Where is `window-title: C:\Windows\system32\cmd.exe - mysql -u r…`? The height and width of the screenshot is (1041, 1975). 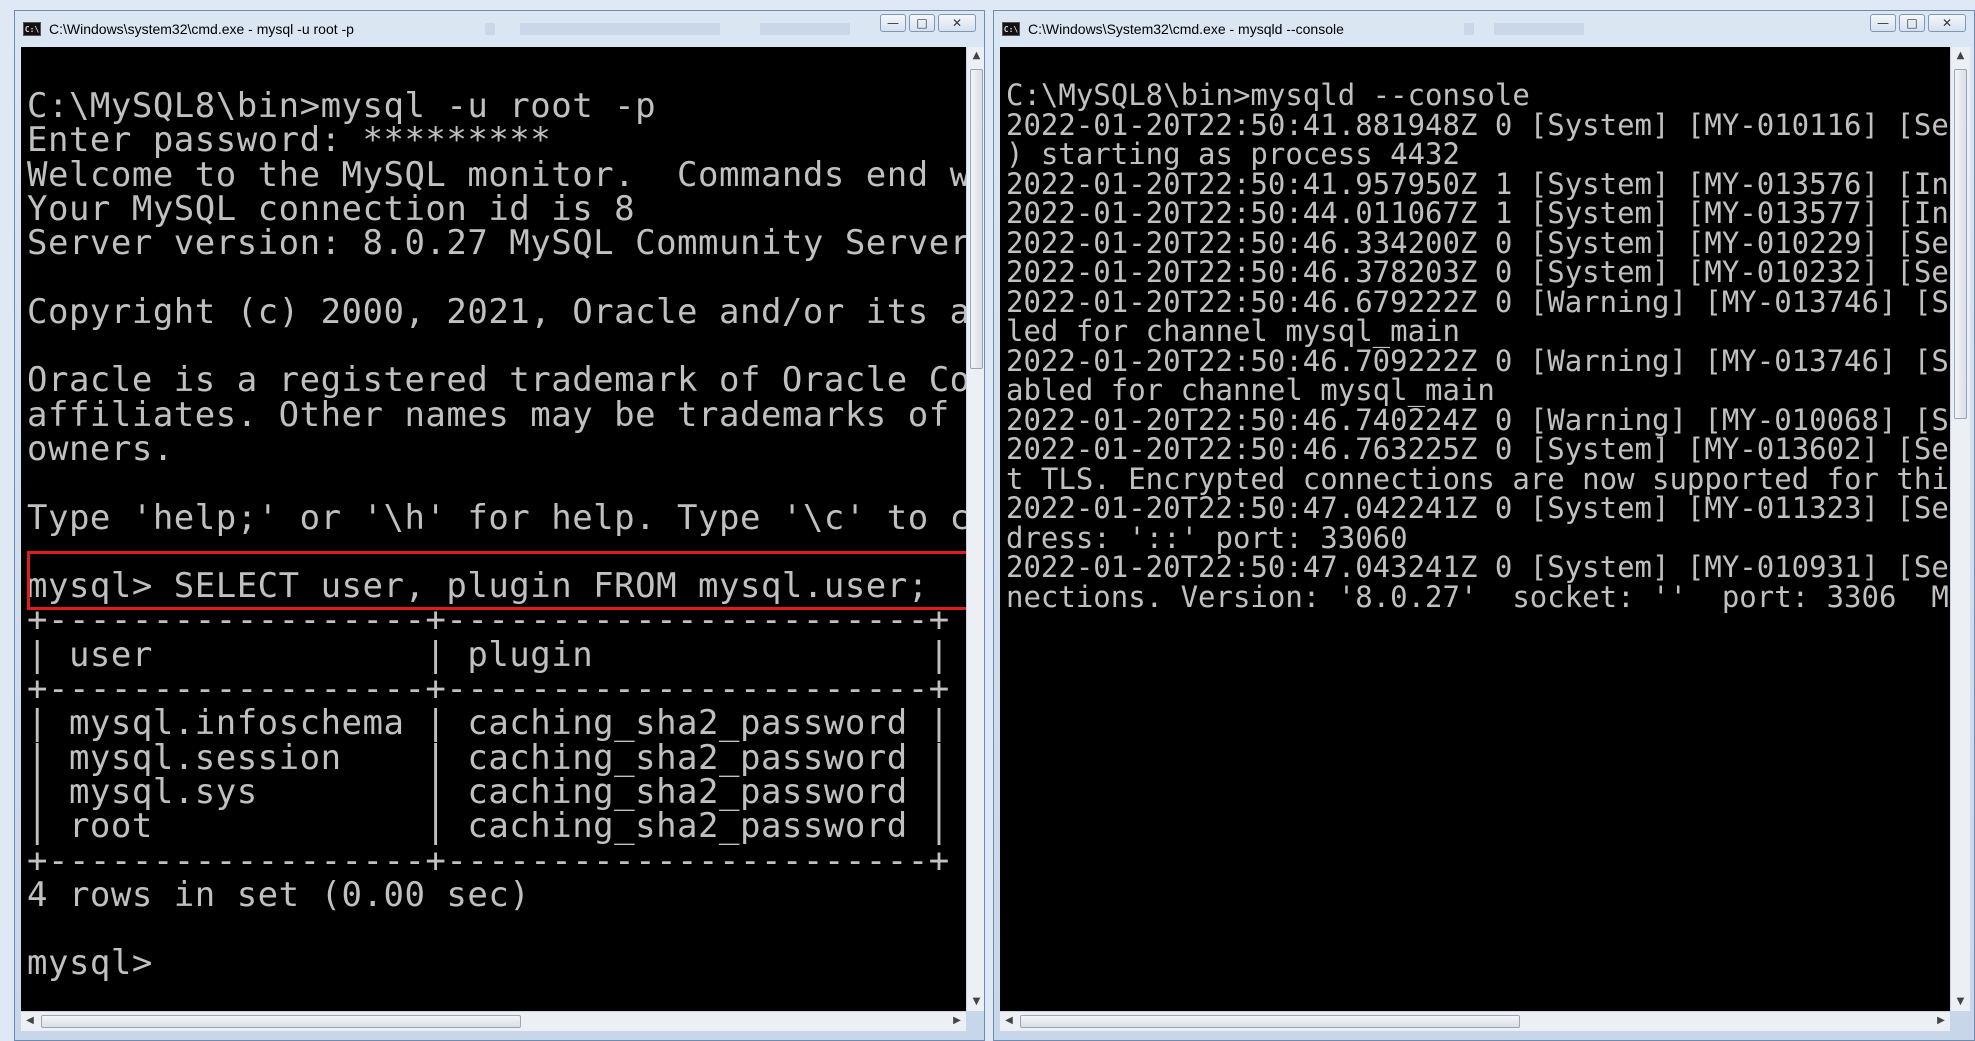 window-title: C:\Windows\system32\cmd.exe - mysql -u r… is located at coordinates (201, 29).